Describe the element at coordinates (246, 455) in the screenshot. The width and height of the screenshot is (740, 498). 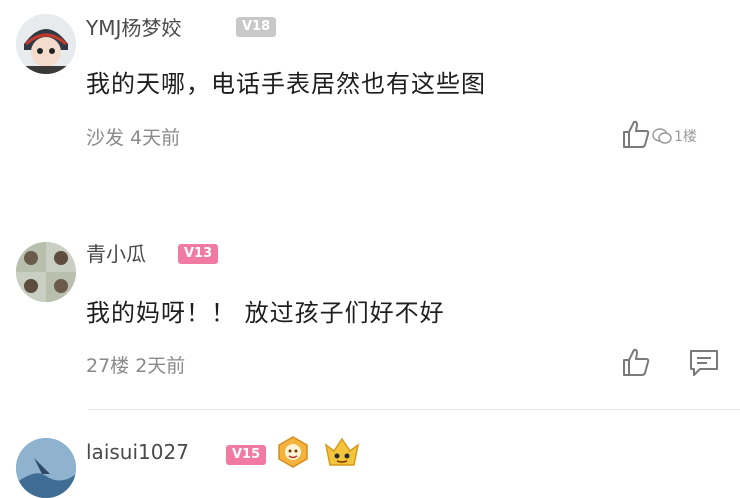
I see `level-badge: V15` at that location.